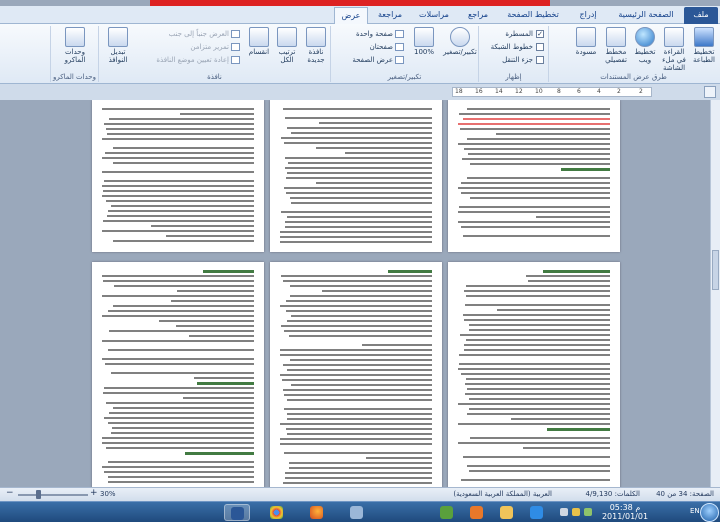 This screenshot has width=720, height=522. Describe the element at coordinates (357, 512) in the screenshot. I see `taskbar-misc` at that location.